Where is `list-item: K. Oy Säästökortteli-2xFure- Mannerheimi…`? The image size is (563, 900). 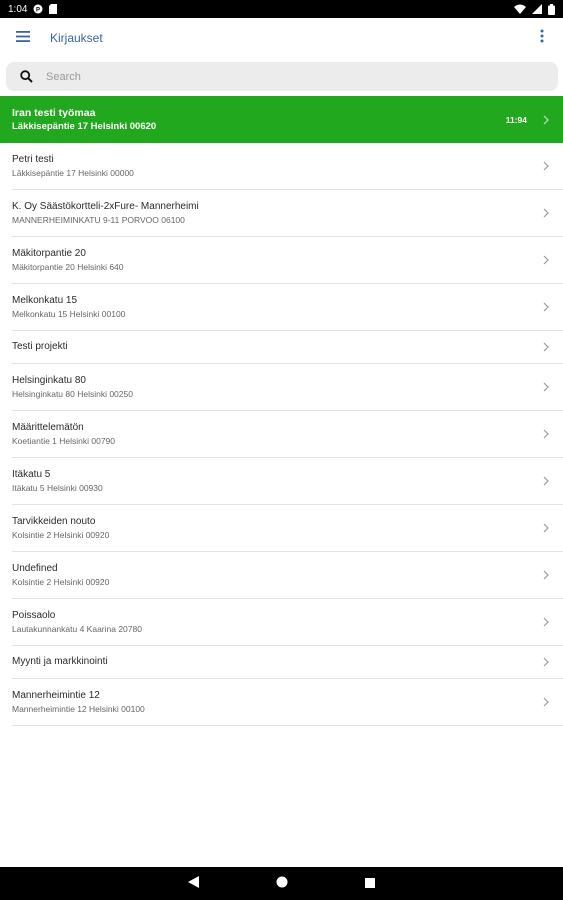 list-item: K. Oy Säästökortteli-2xFure- Mannerheimi… is located at coordinates (287, 213).